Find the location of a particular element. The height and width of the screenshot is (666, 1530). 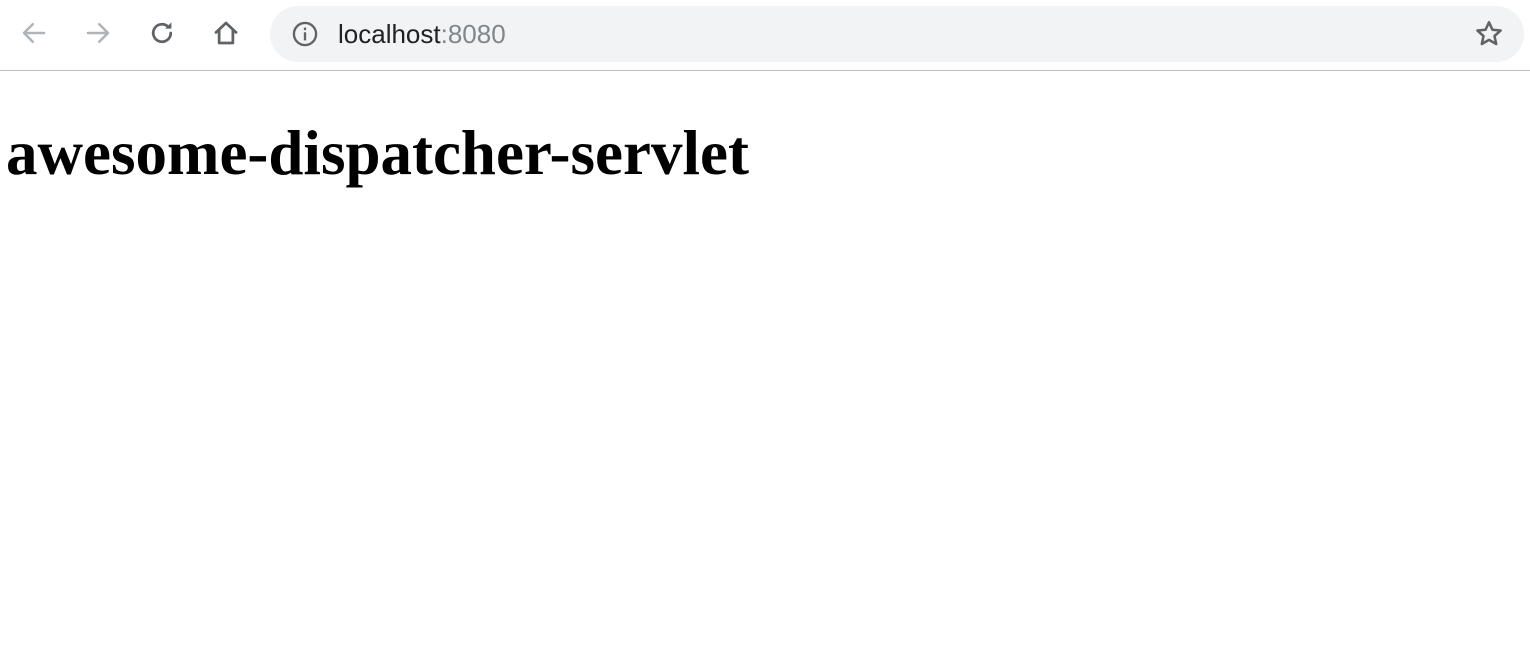

forward-button is located at coordinates (98, 33).